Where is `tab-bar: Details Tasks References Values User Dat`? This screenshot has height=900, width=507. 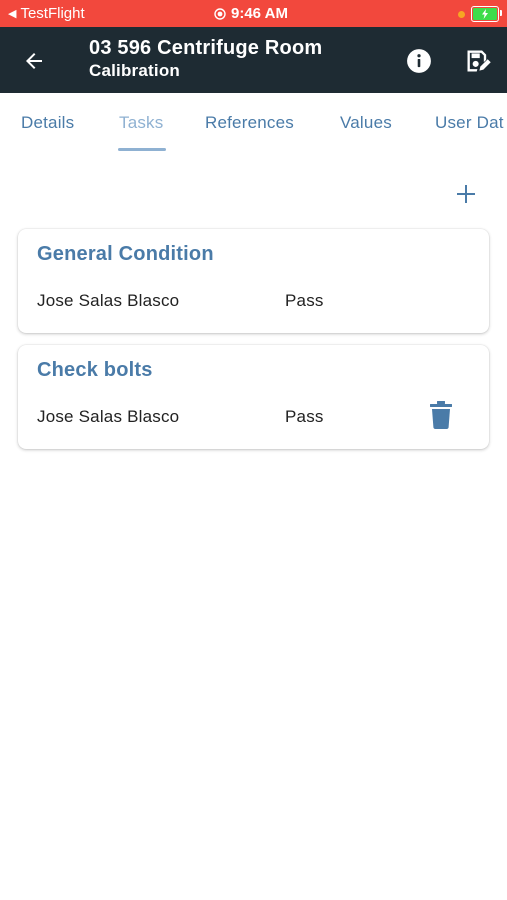
tab-bar: Details Tasks References Values User Dat is located at coordinates (253, 123).